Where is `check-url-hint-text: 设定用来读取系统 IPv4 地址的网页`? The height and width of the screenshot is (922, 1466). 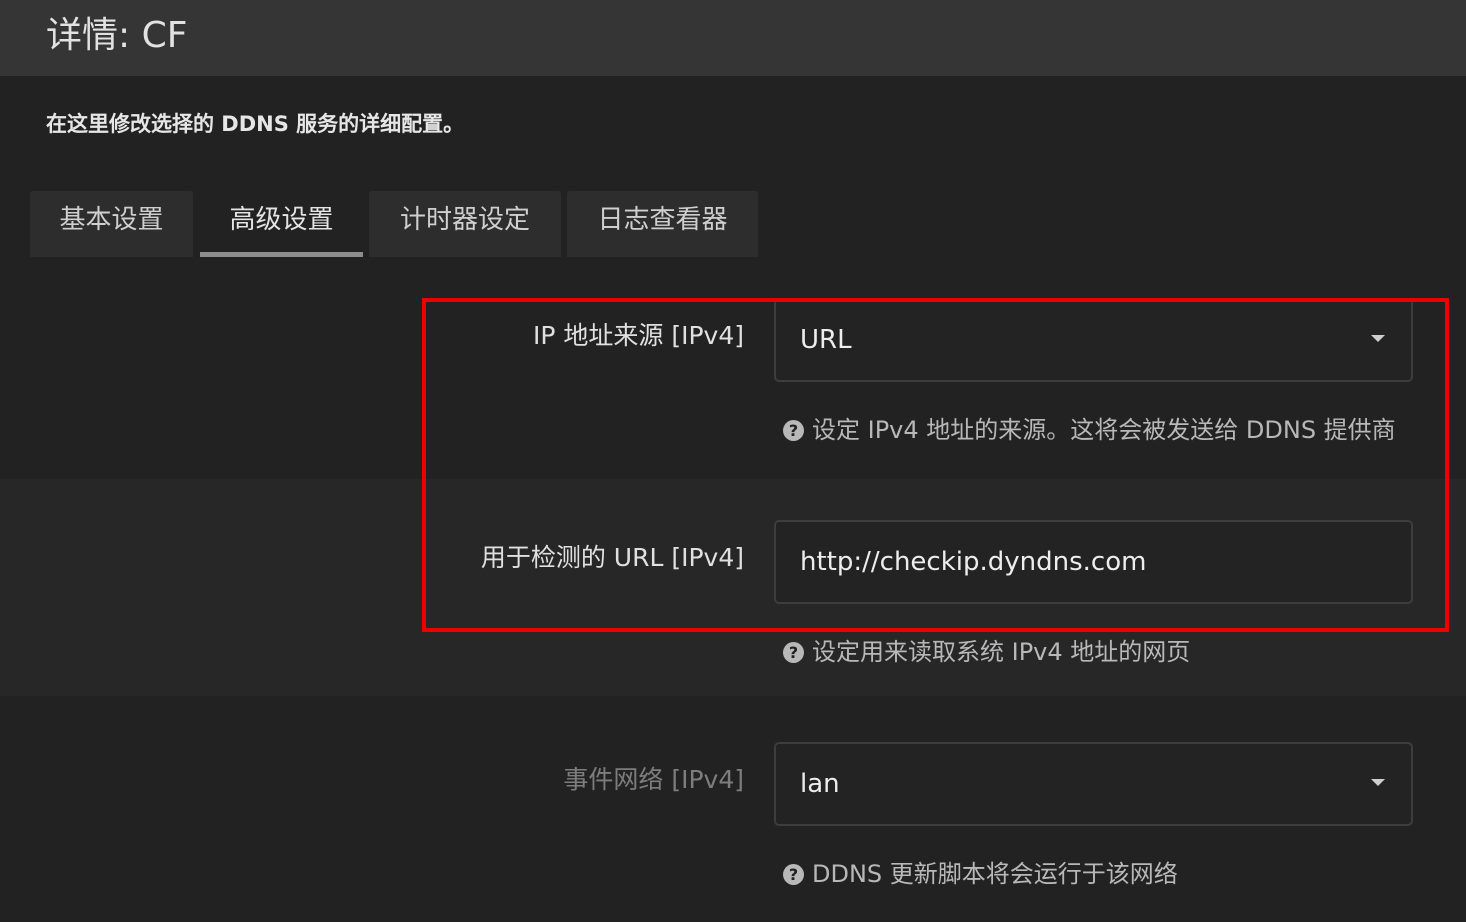
check-url-hint-text: 设定用来读取系统 IPv4 地址的网页 is located at coordinates (1001, 652).